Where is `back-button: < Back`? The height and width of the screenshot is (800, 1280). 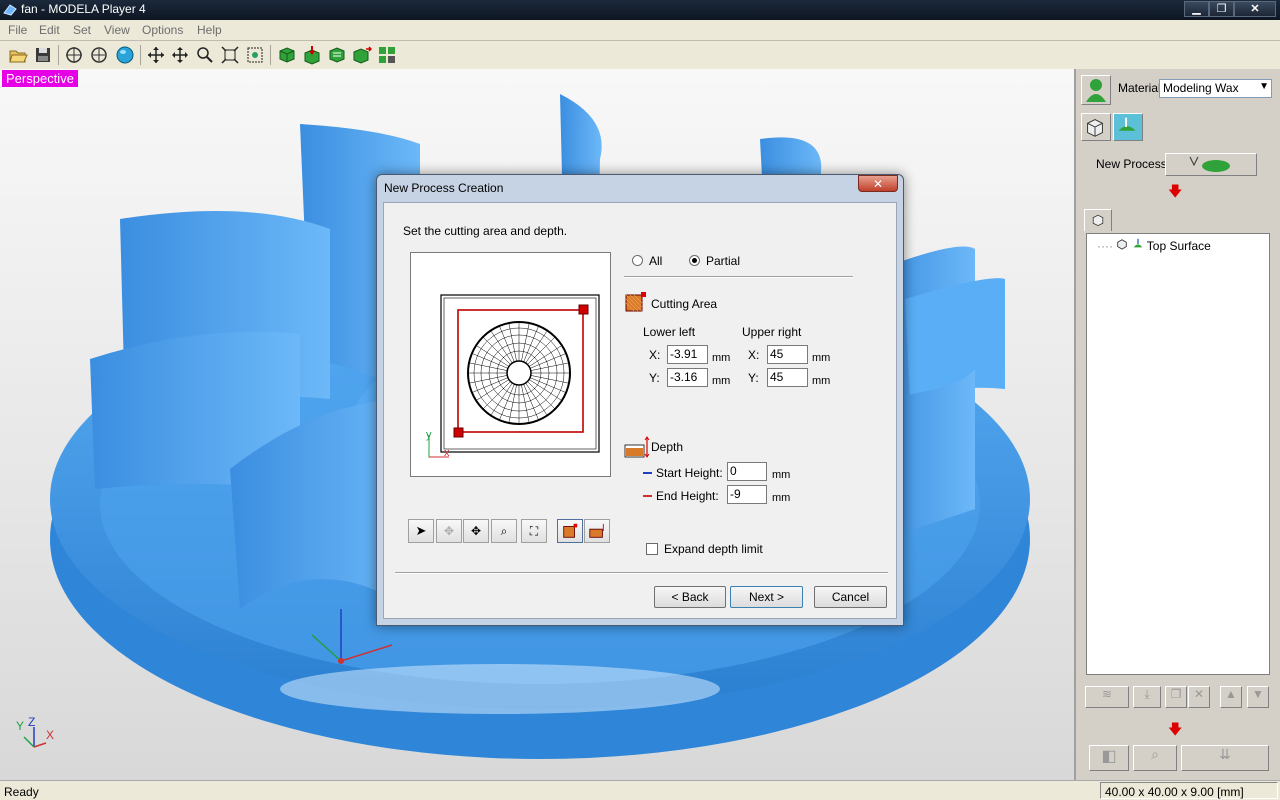
back-button: < Back is located at coordinates (690, 597).